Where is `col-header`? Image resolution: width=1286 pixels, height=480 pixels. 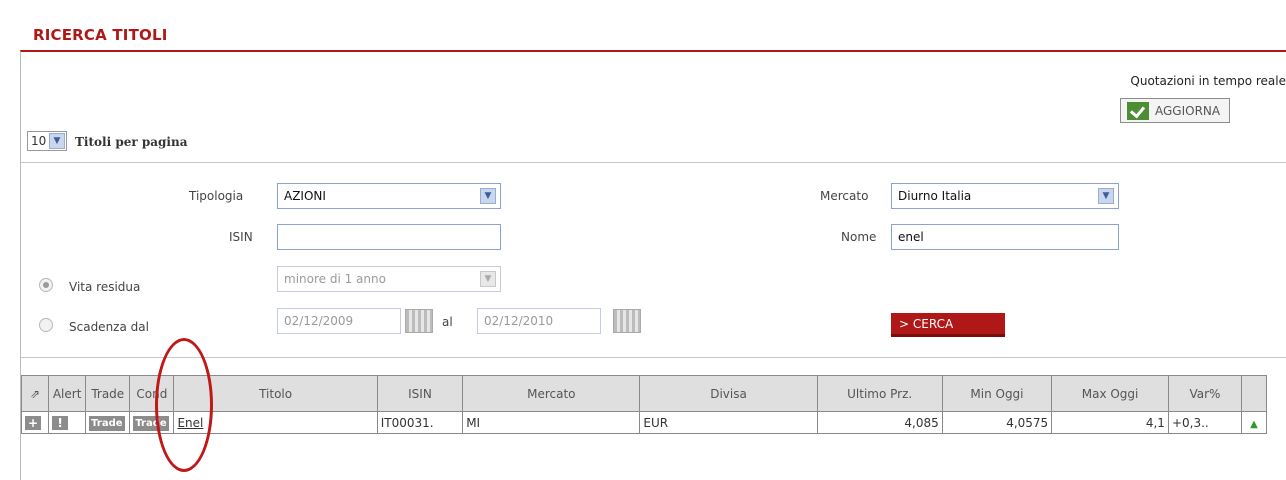 col-header is located at coordinates (1254, 393).